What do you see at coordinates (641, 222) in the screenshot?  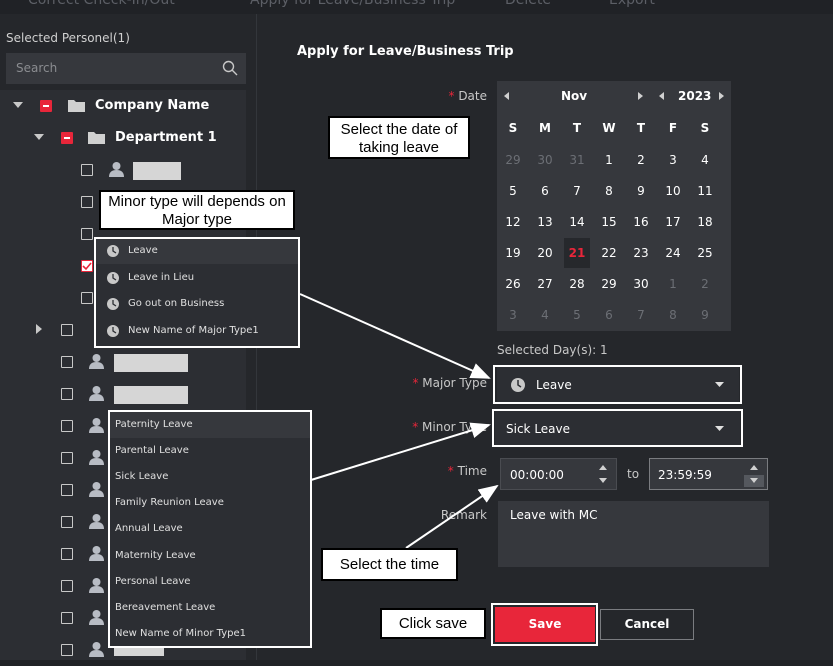 I see `calendar-day: 16` at bounding box center [641, 222].